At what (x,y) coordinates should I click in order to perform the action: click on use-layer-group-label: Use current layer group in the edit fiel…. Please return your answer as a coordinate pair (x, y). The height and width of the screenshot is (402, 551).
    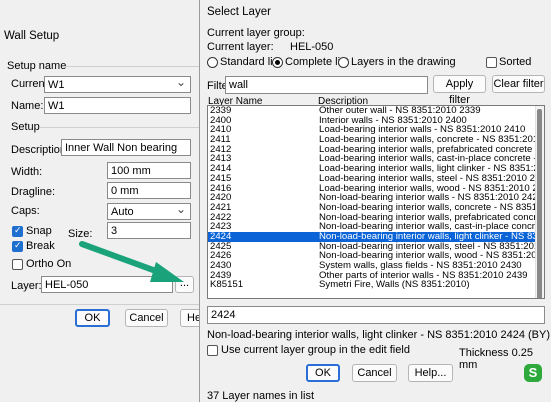
    Looking at the image, I should click on (315, 350).